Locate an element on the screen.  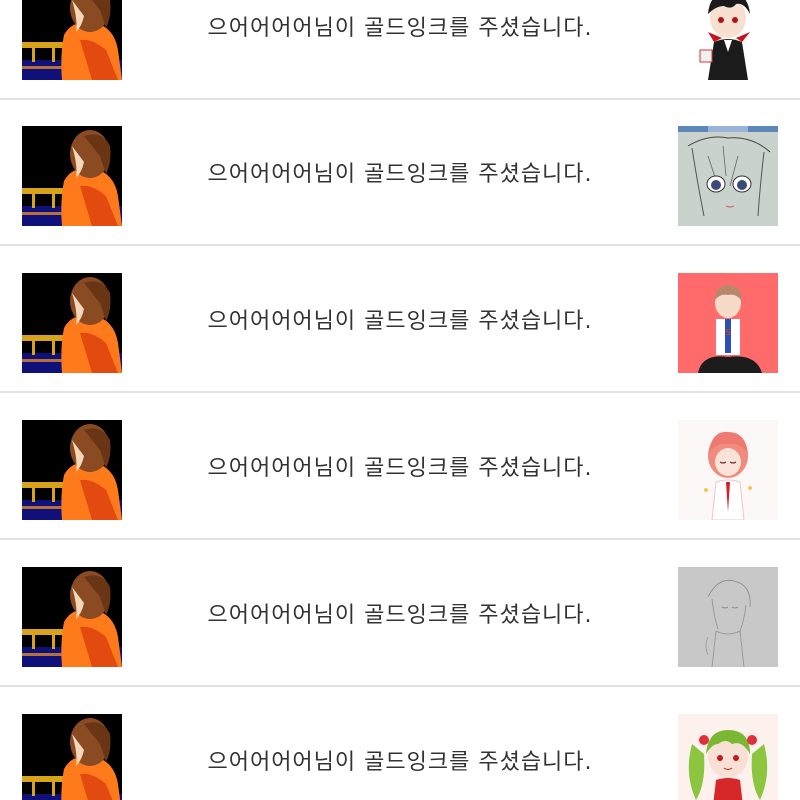
gray-sketch-art-image is located at coordinates (728, 617).